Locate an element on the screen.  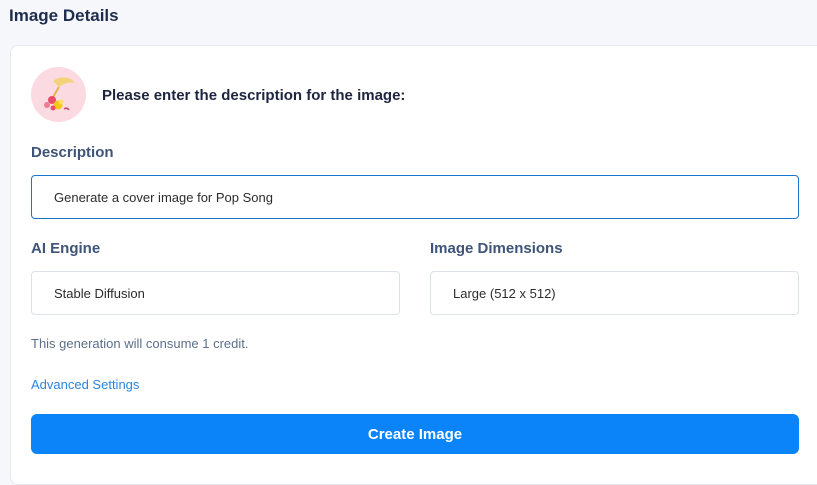
credit-note: This generation will consume 1 credit. is located at coordinates (140, 343).